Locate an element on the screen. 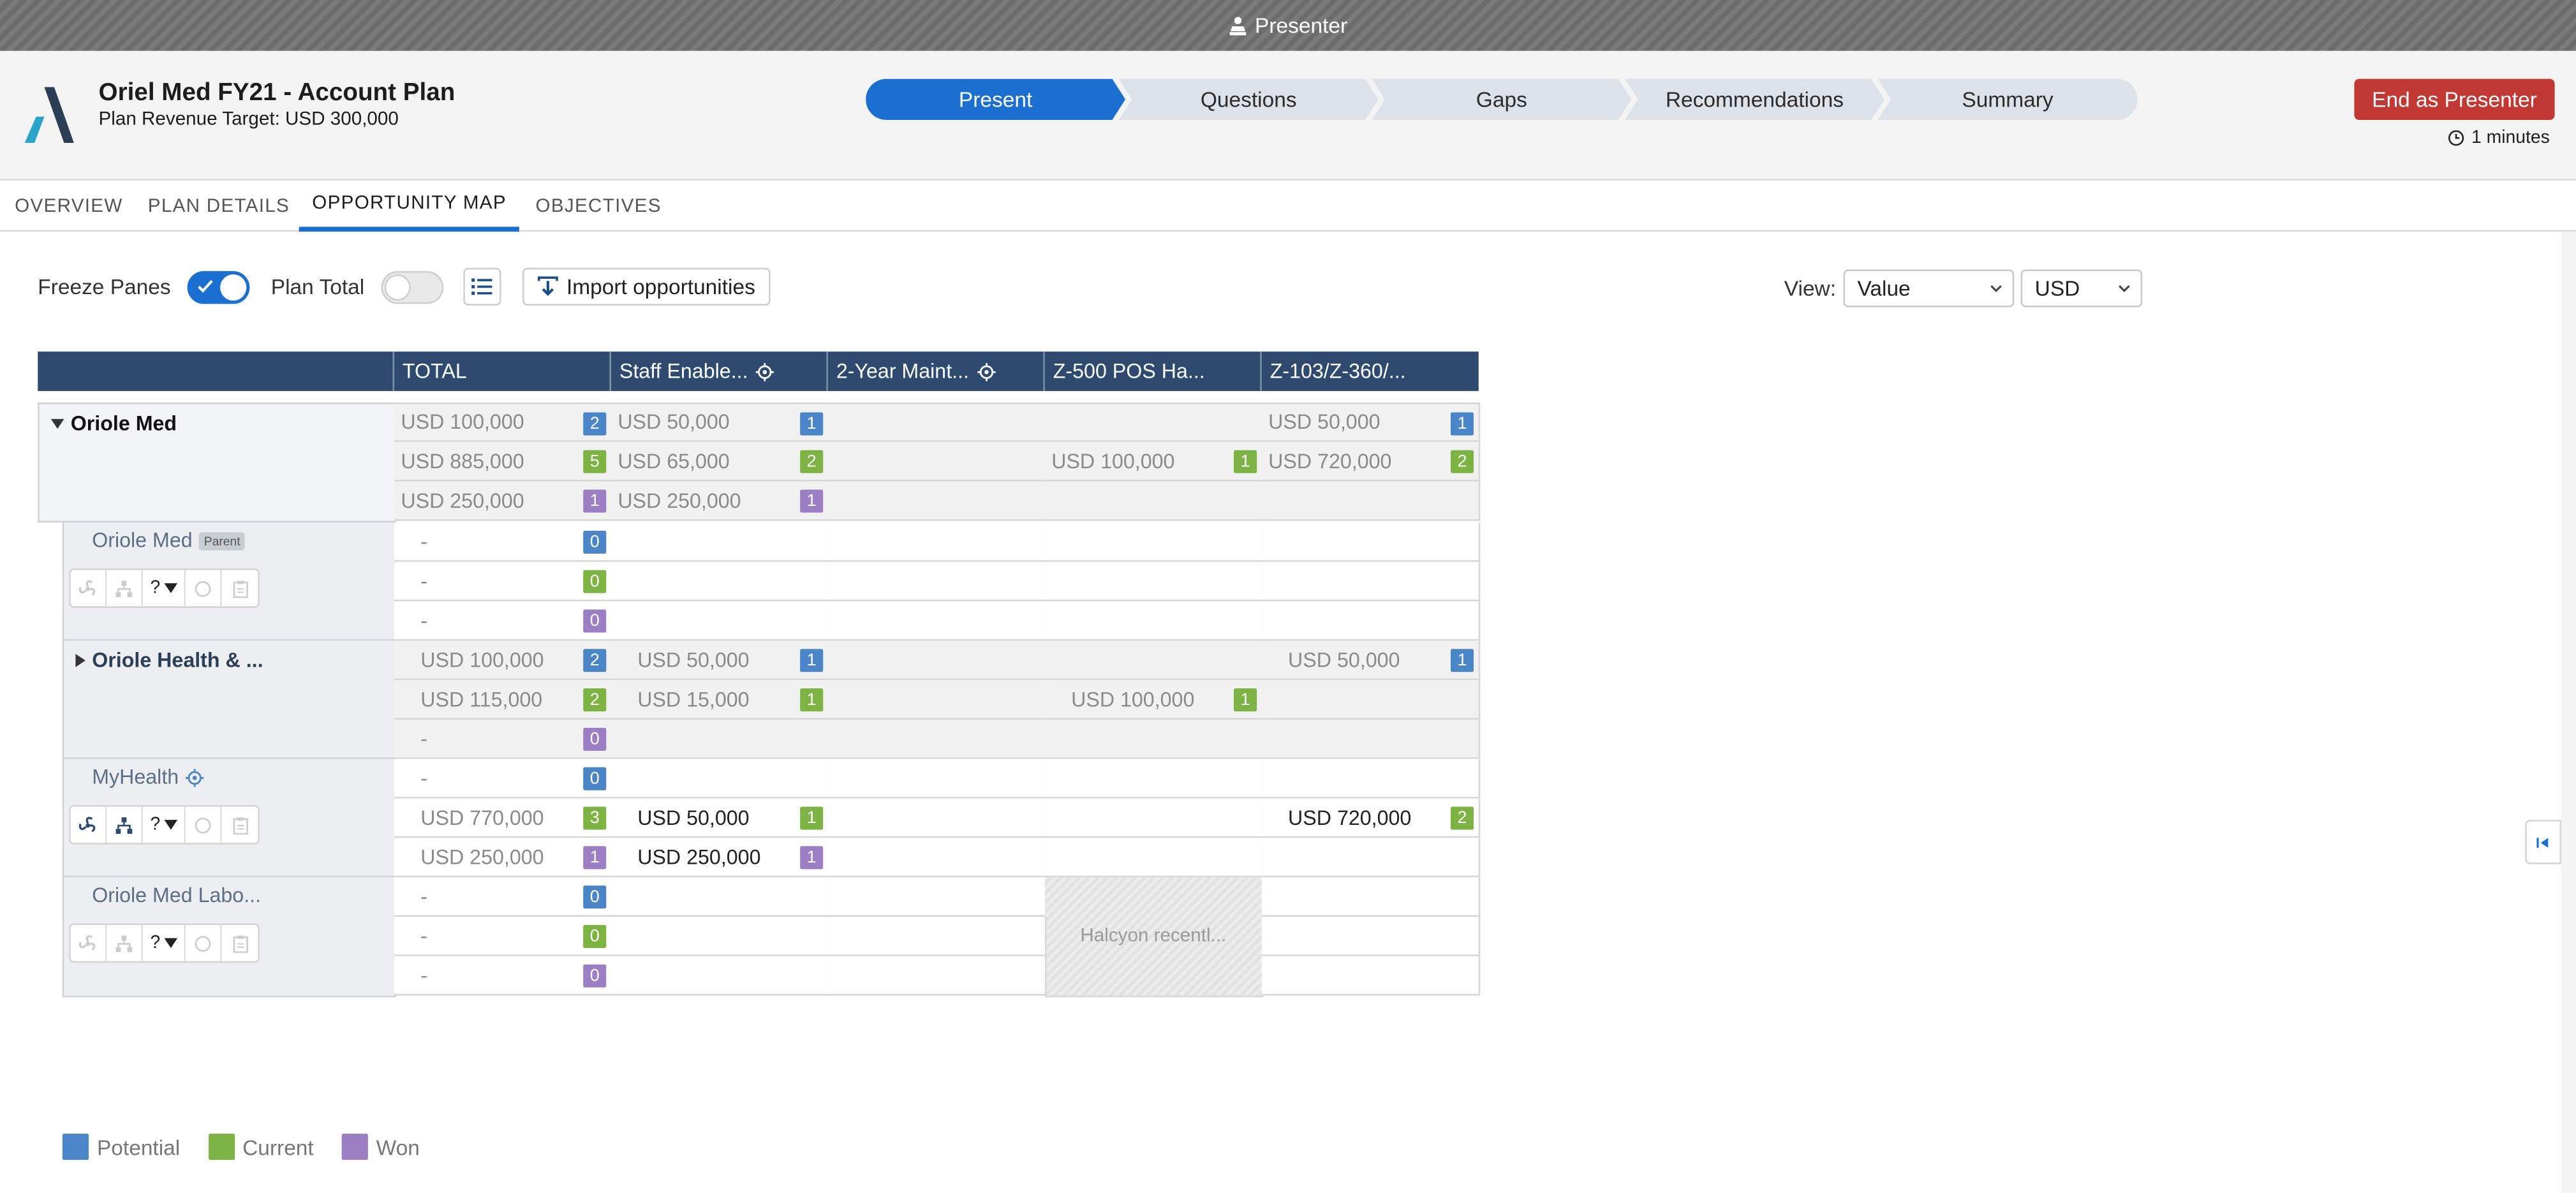 The image size is (2576, 1193). currency-select: USD is located at coordinates (2081, 288).